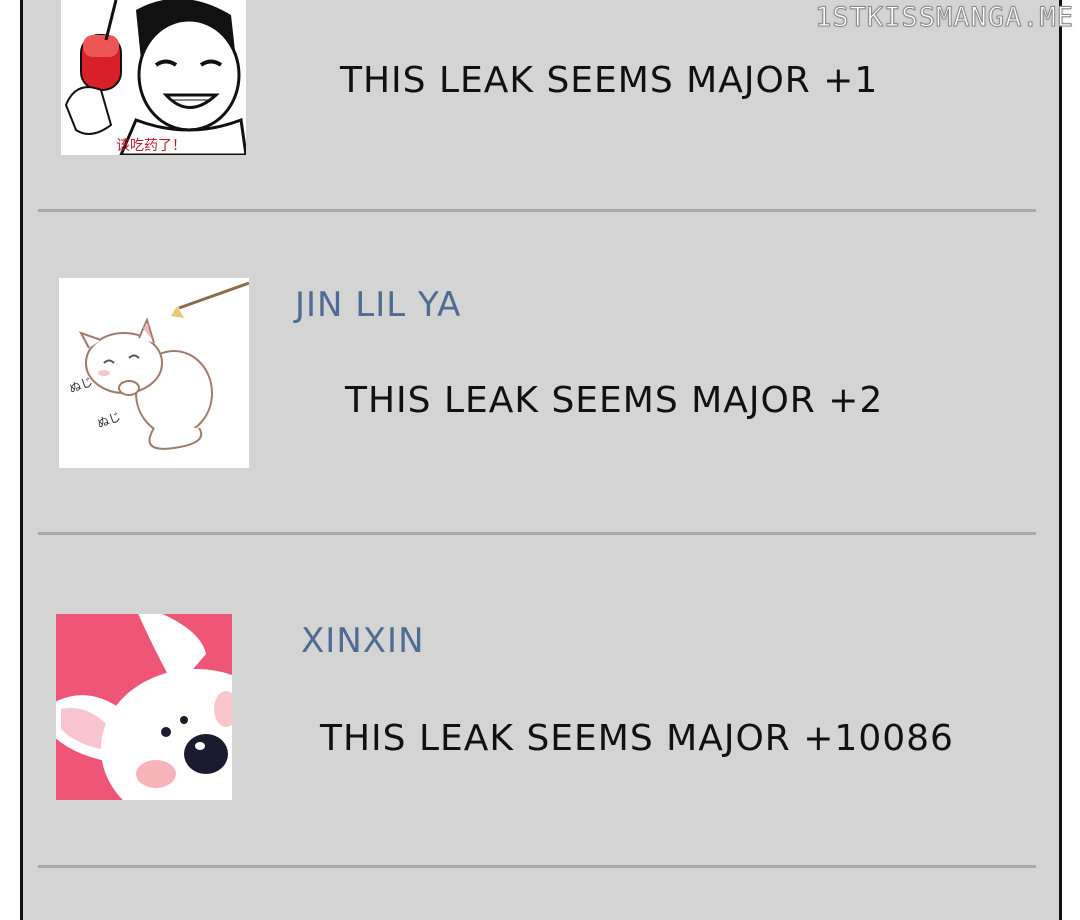 The height and width of the screenshot is (920, 1080). What do you see at coordinates (637, 738) in the screenshot?
I see `comment-text: THIS LEAK SEEMS MAJOR +10086` at bounding box center [637, 738].